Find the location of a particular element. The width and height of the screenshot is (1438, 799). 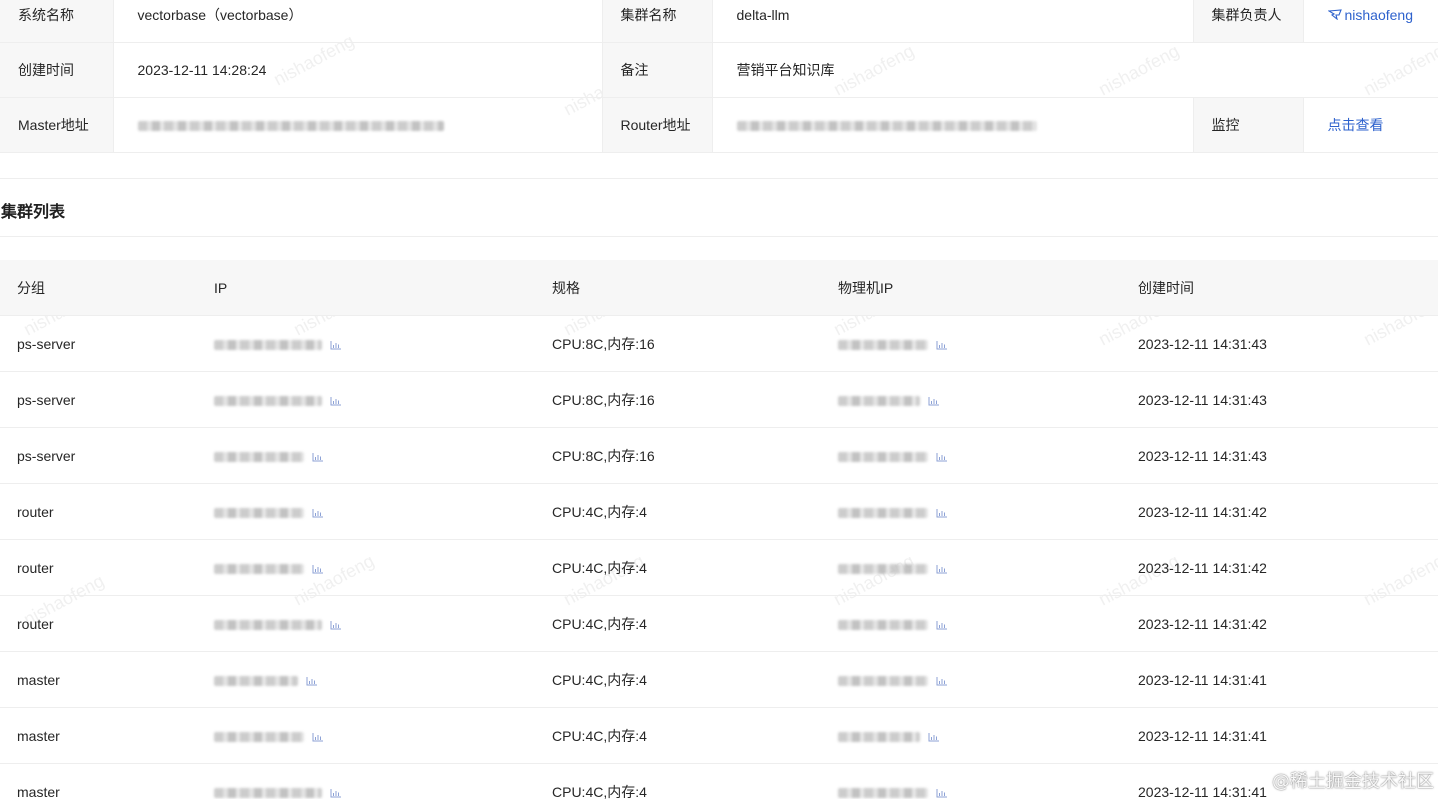

owner-cell: nishaofeng is located at coordinates (1370, 21).